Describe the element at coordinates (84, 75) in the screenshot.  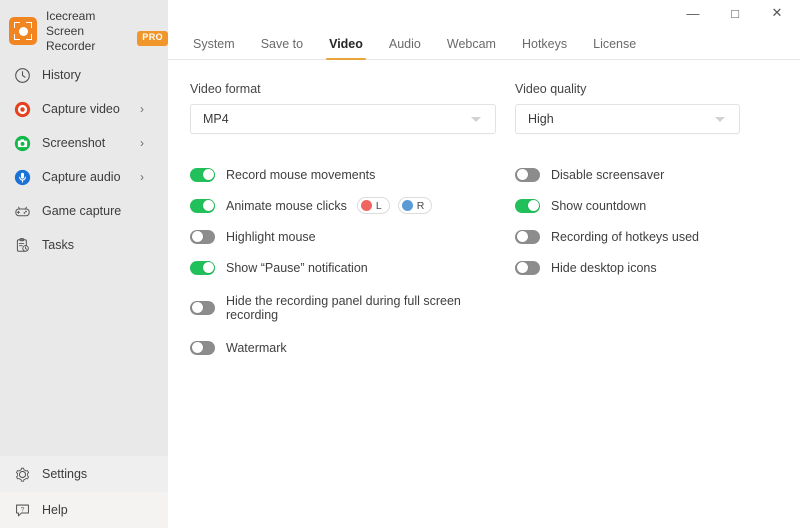
I see `sidebar-item-history: History` at that location.